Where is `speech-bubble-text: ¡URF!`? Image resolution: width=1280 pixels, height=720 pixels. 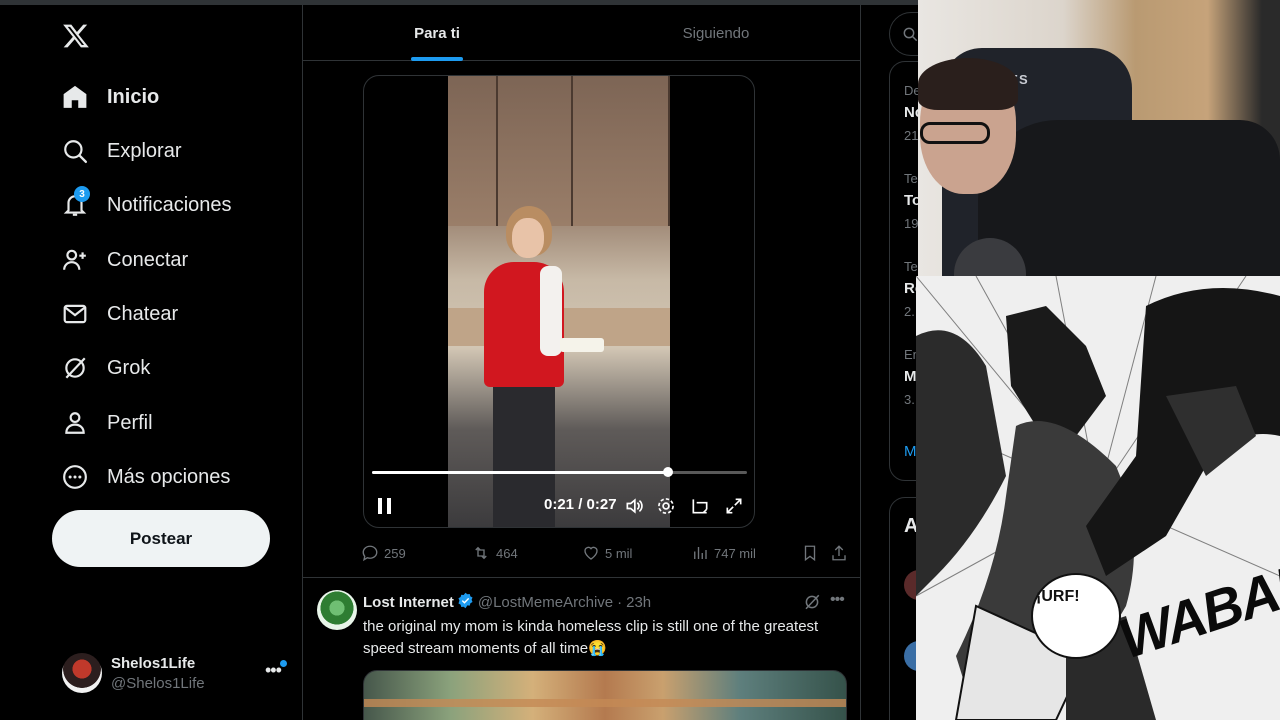 speech-bubble-text: ¡URF! is located at coordinates (1058, 596).